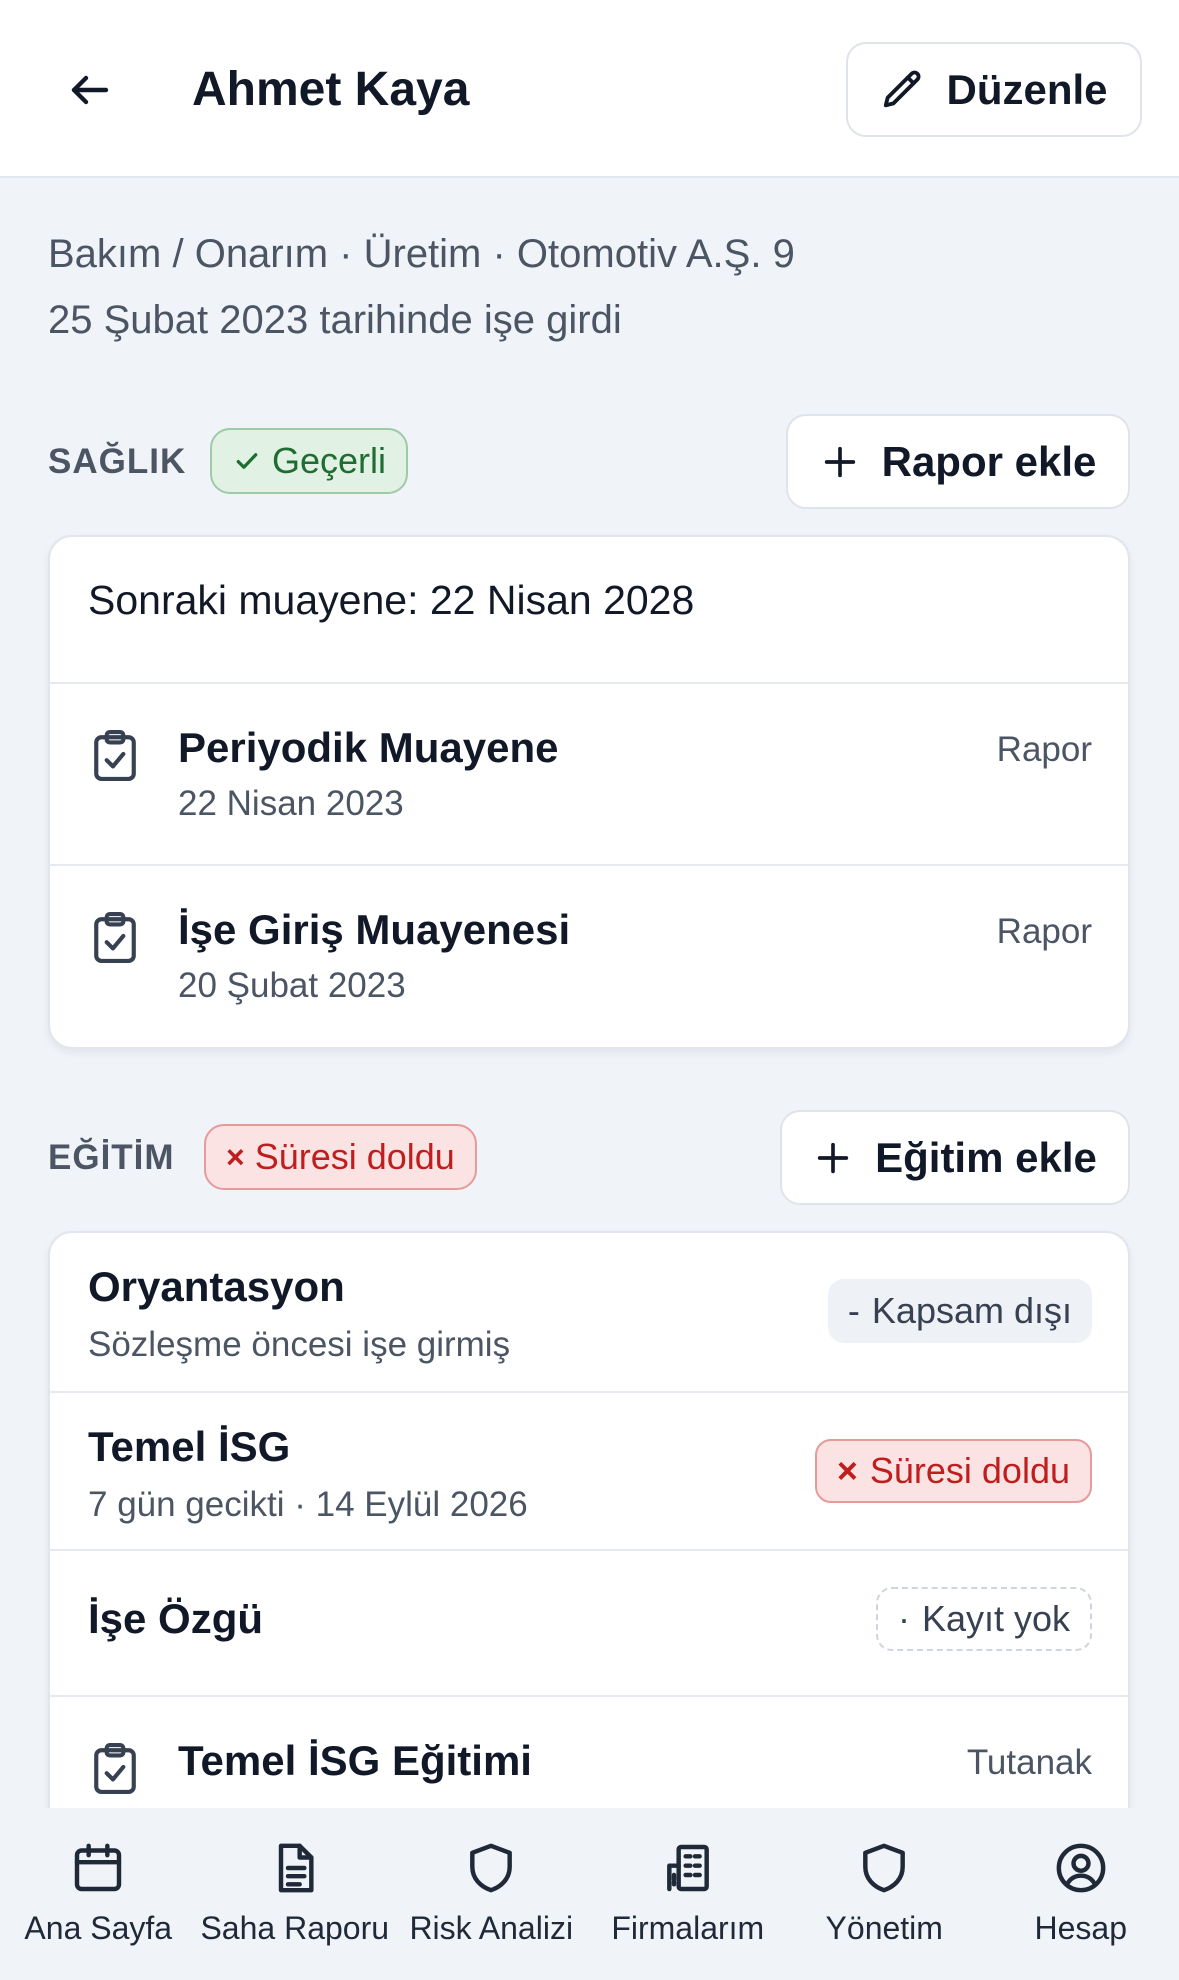  Describe the element at coordinates (331, 89) in the screenshot. I see `page-title: Ahmet Kaya` at that location.